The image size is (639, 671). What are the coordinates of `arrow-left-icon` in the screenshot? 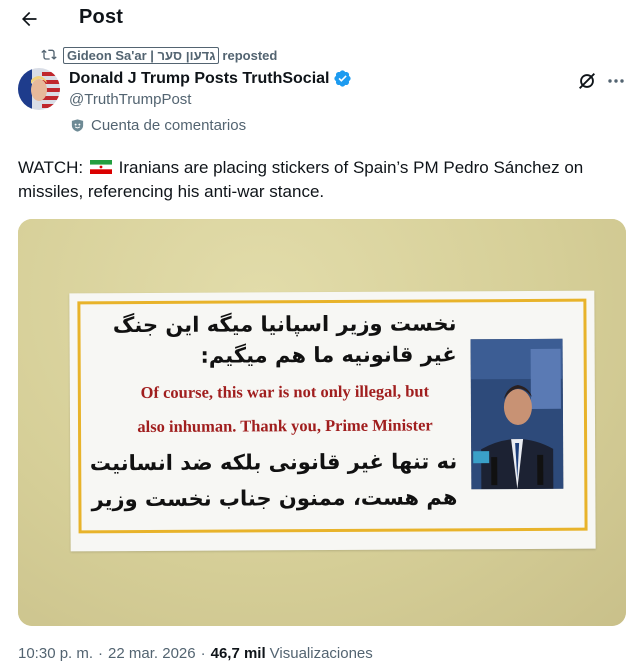 It's located at (29, 19).